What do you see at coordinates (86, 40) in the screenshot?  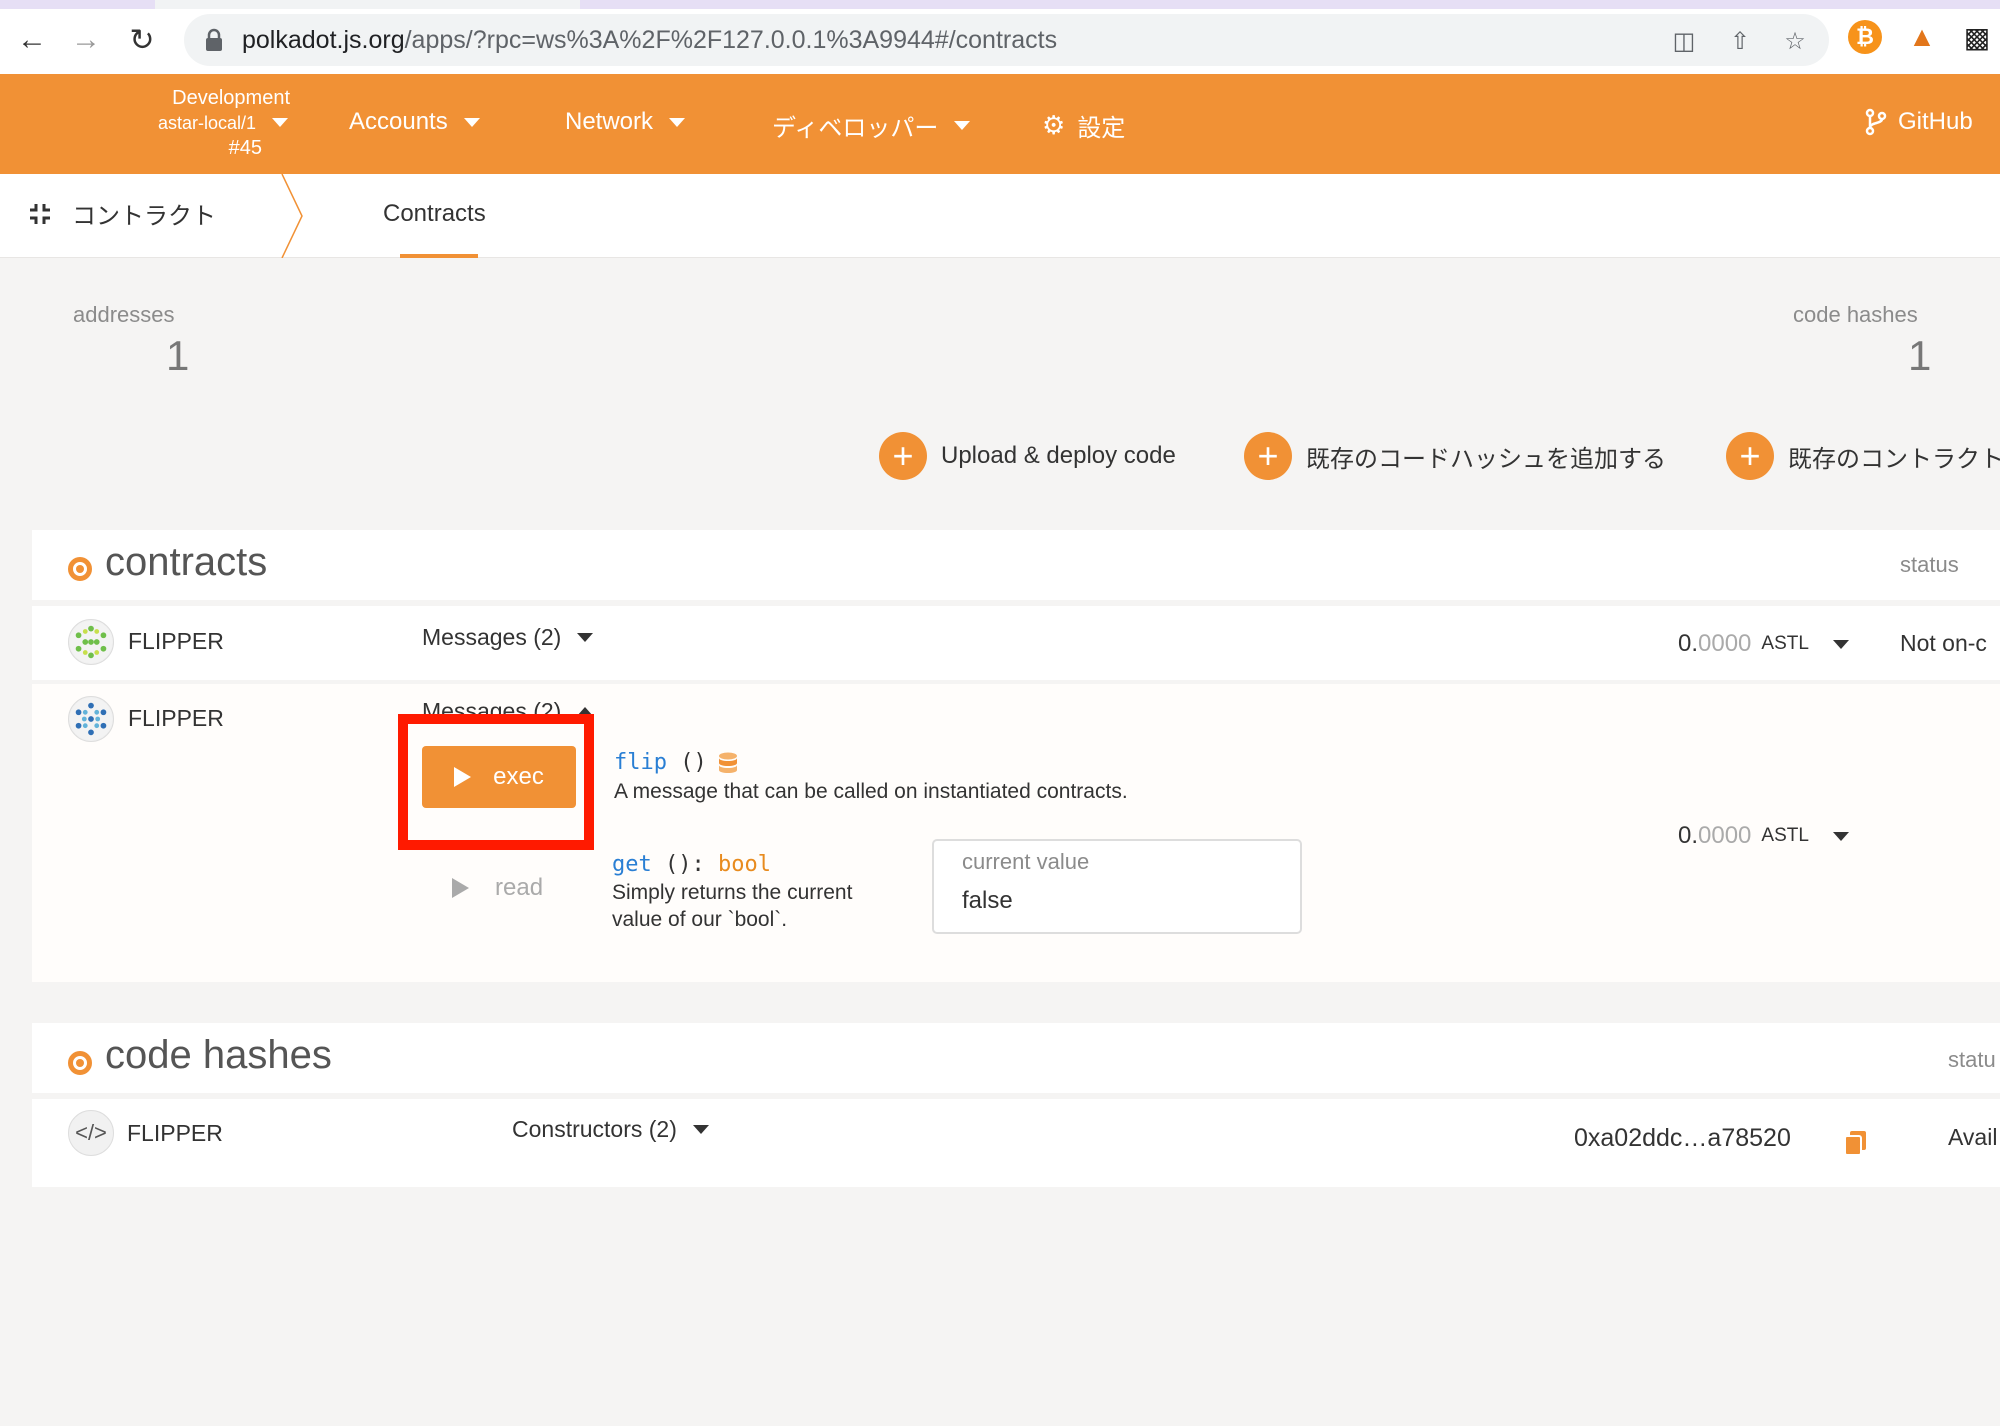 I see `forward-icon: →` at bounding box center [86, 40].